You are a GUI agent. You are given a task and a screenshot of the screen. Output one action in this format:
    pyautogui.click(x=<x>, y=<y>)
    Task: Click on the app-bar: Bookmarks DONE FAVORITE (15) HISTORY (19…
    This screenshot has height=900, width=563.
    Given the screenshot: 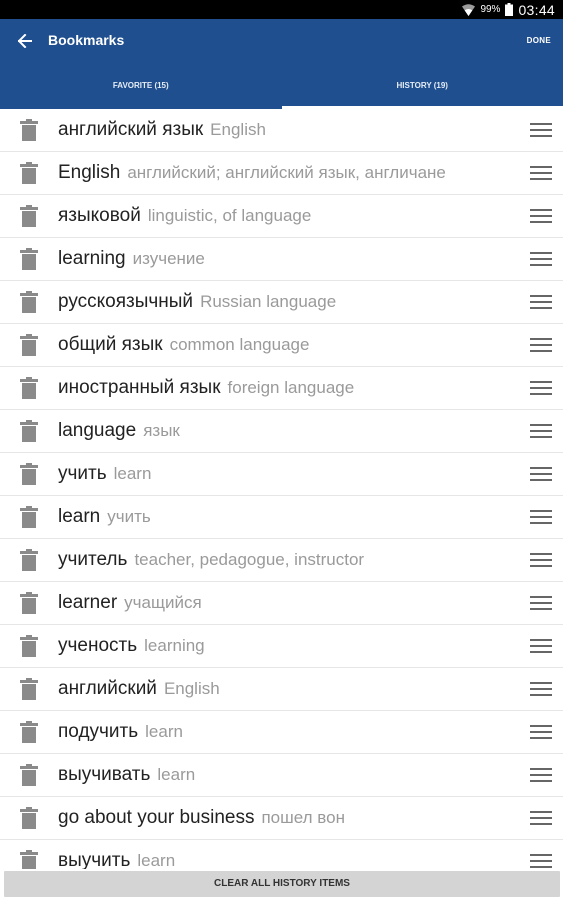 What is the action you would take?
    pyautogui.click(x=281, y=64)
    